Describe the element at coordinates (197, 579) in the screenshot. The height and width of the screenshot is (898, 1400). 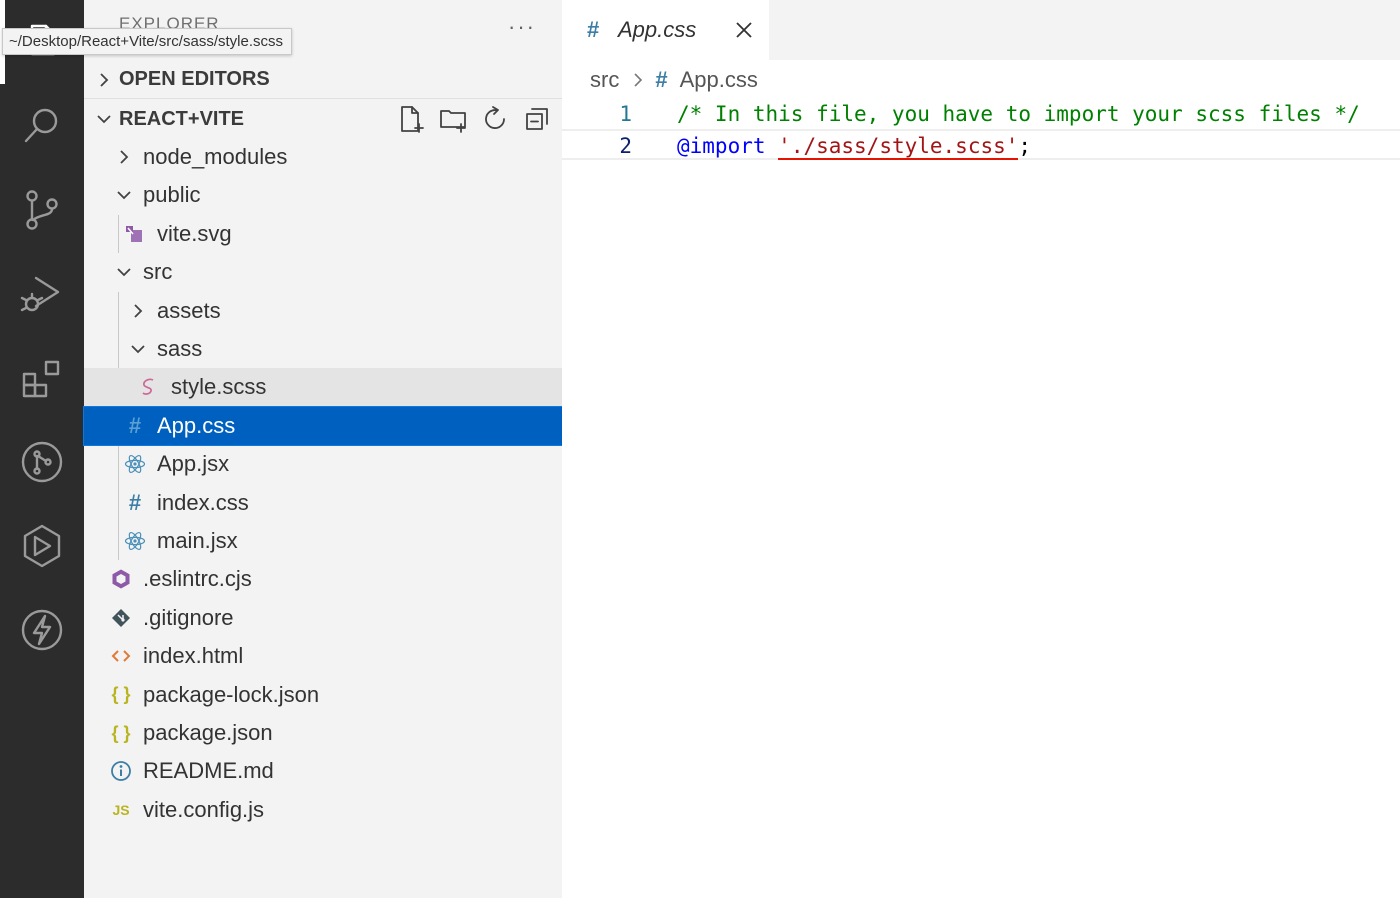
I see `tree-item-label: .eslintrc.cjs` at that location.